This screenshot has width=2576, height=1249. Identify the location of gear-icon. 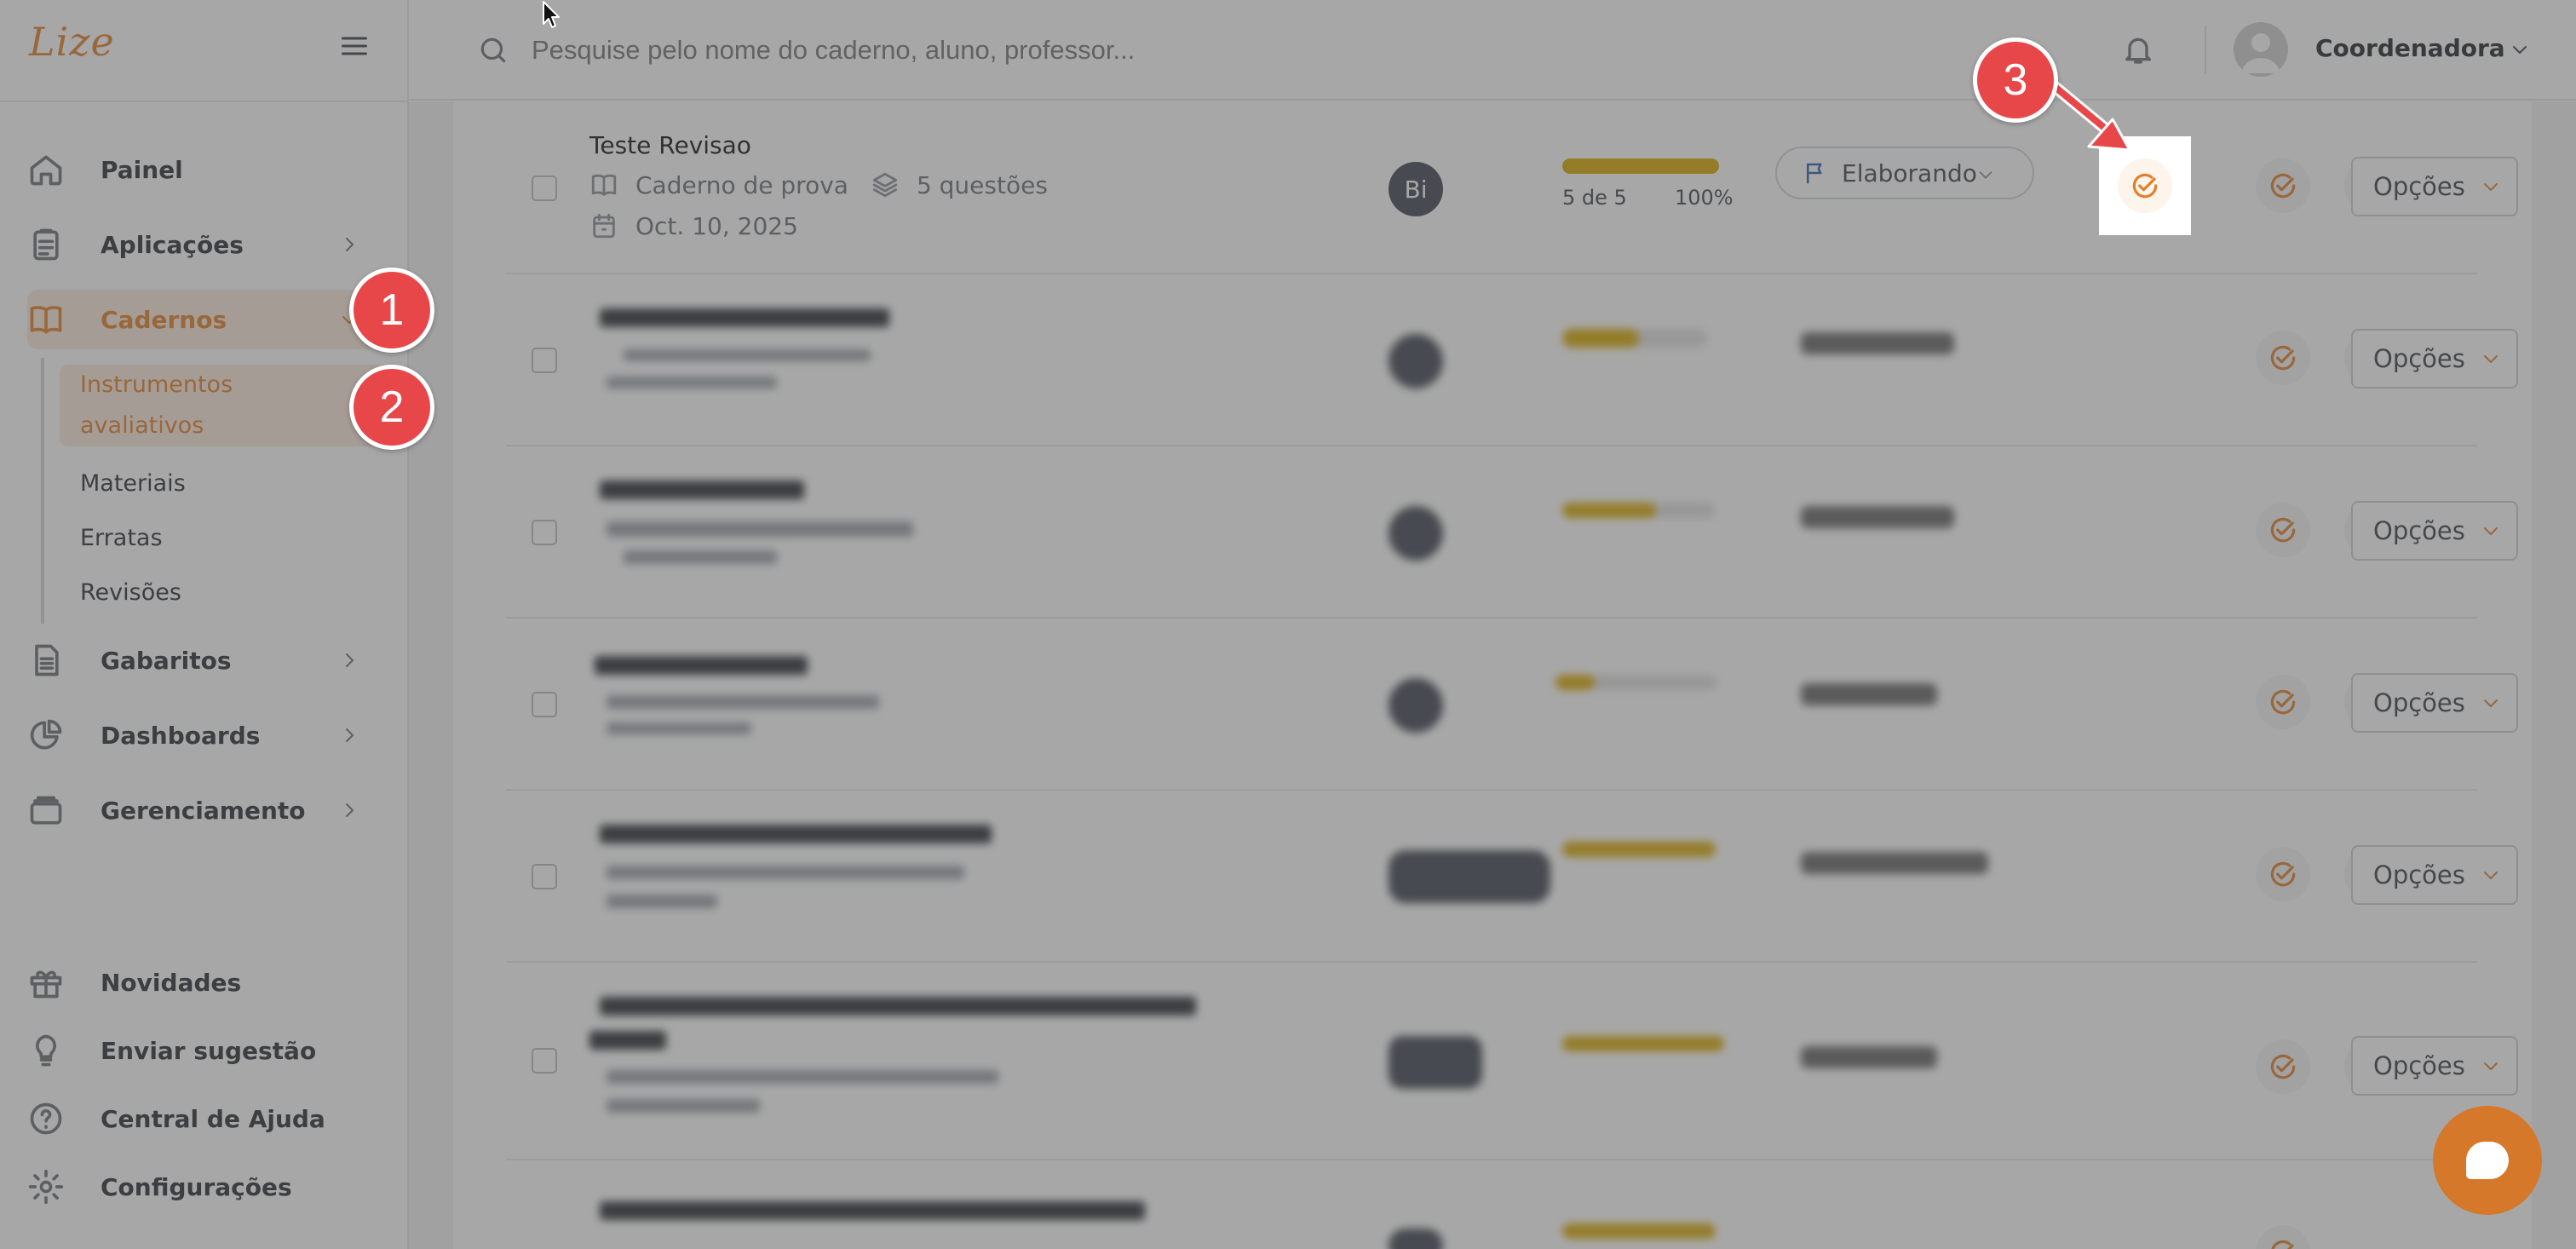
(46, 1187).